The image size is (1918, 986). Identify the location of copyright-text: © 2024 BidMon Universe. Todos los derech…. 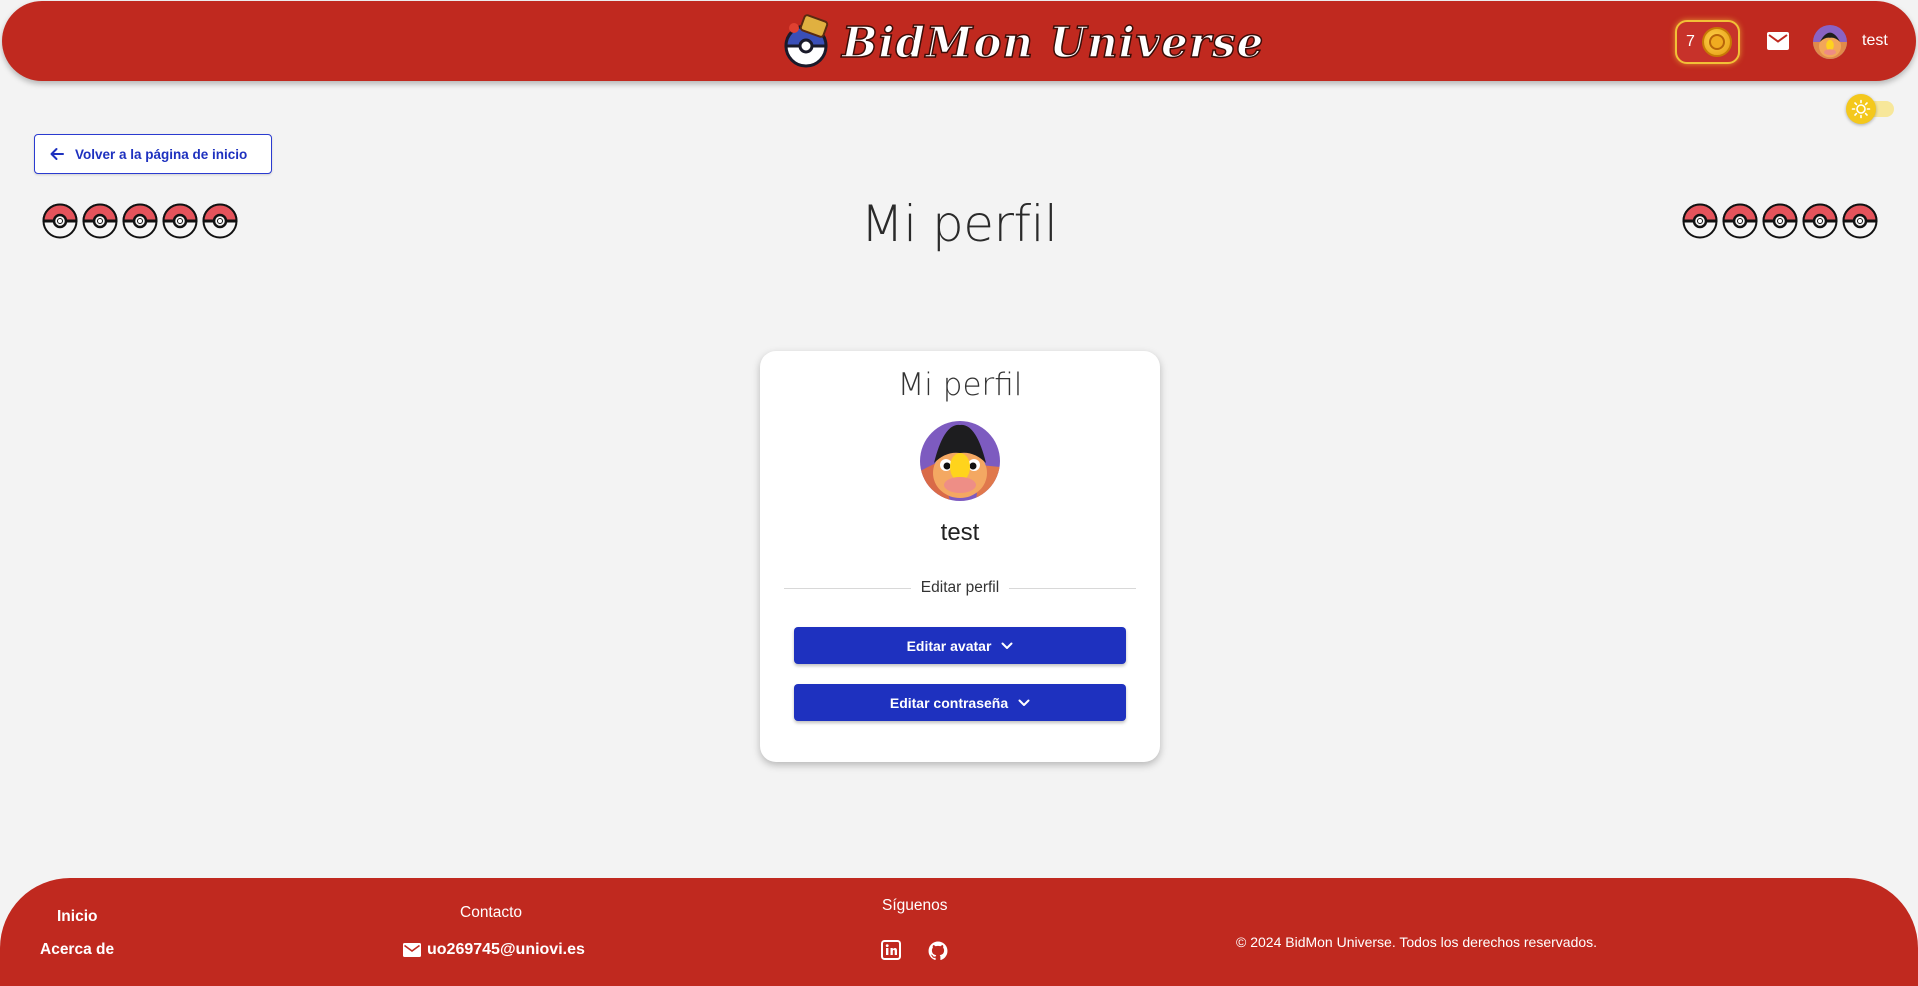
(1417, 942).